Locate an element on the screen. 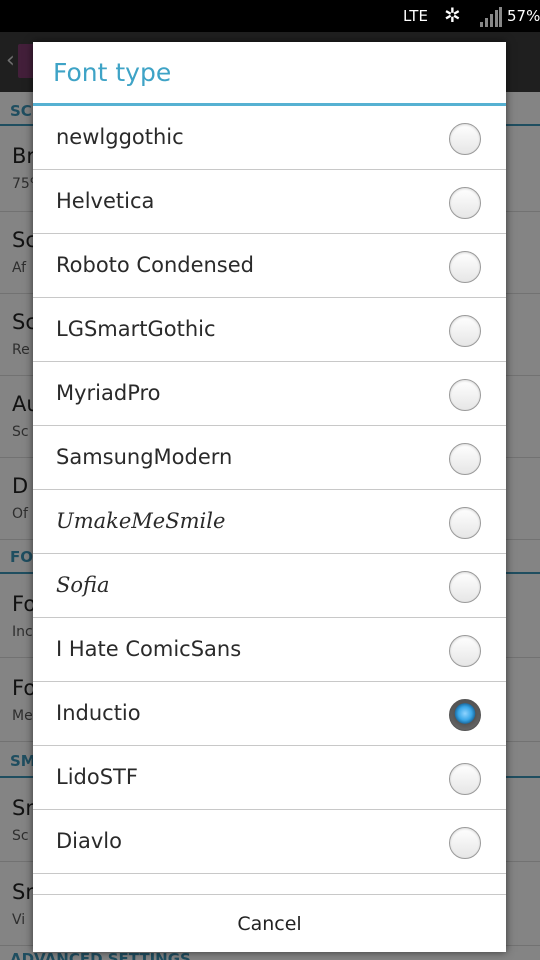 The image size is (540, 960). font-option-inductio: Inductio is located at coordinates (269, 714).